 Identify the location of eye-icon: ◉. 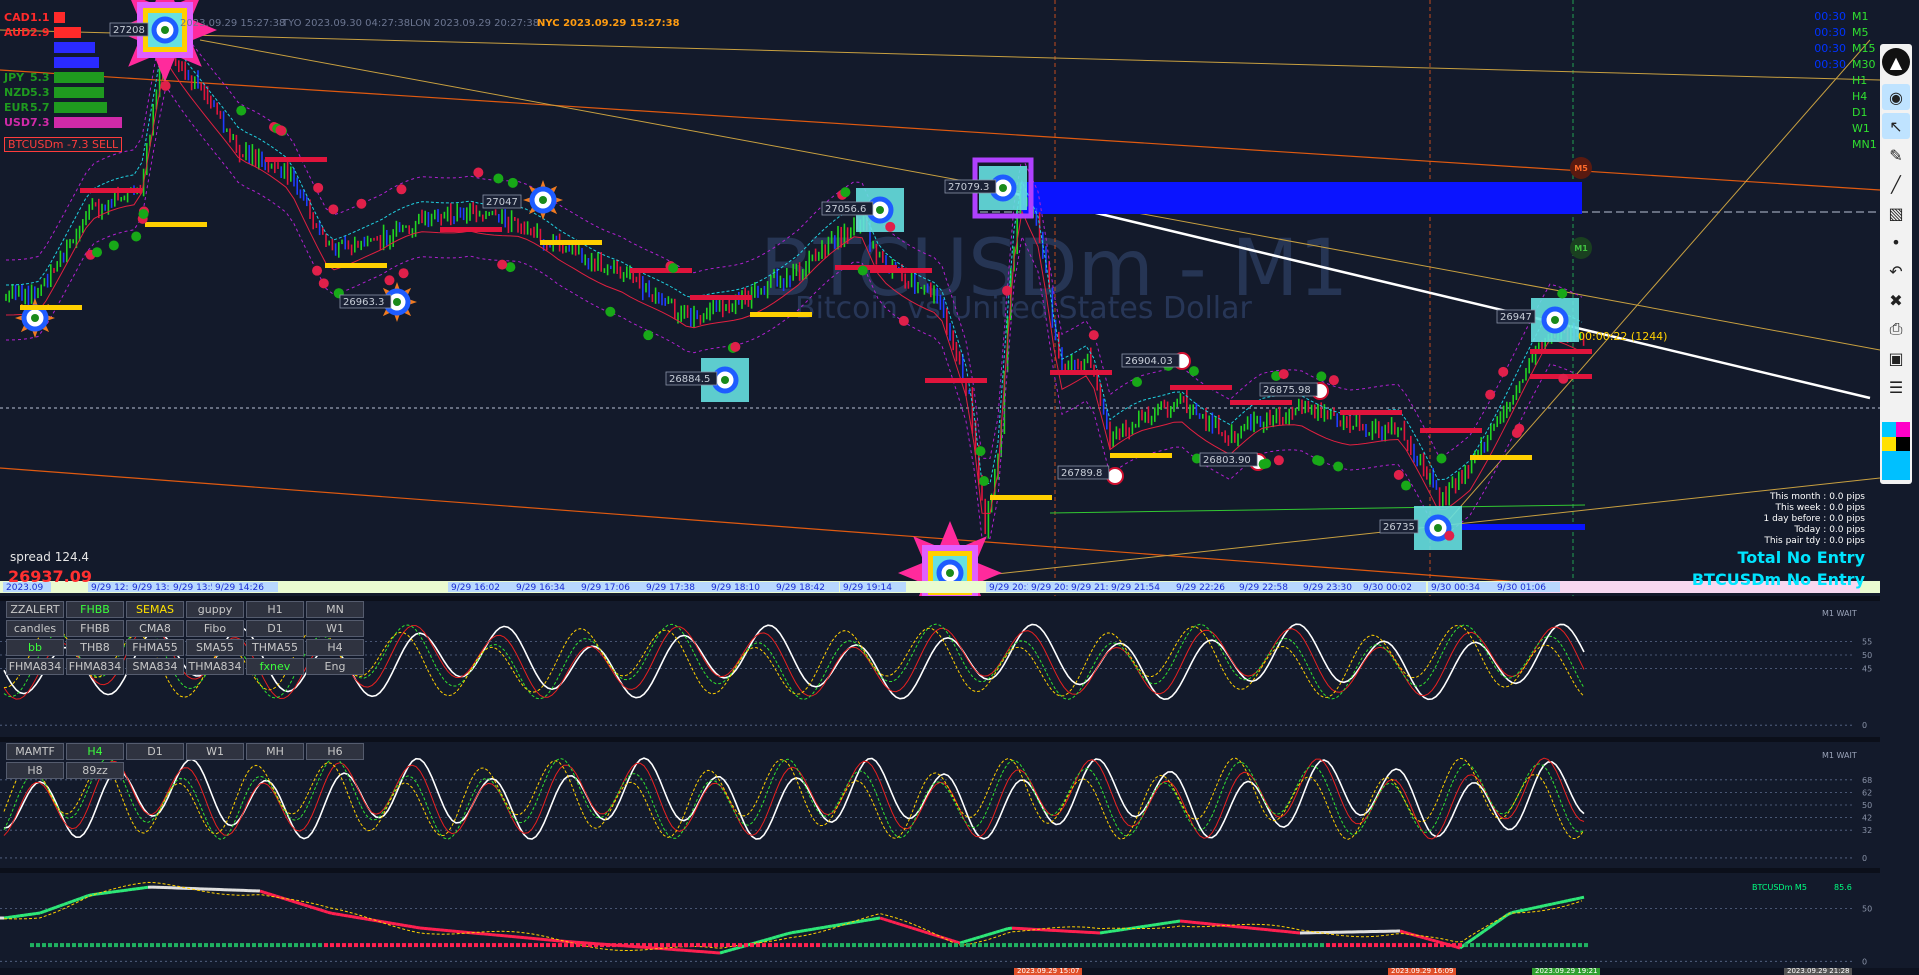
(1896, 97).